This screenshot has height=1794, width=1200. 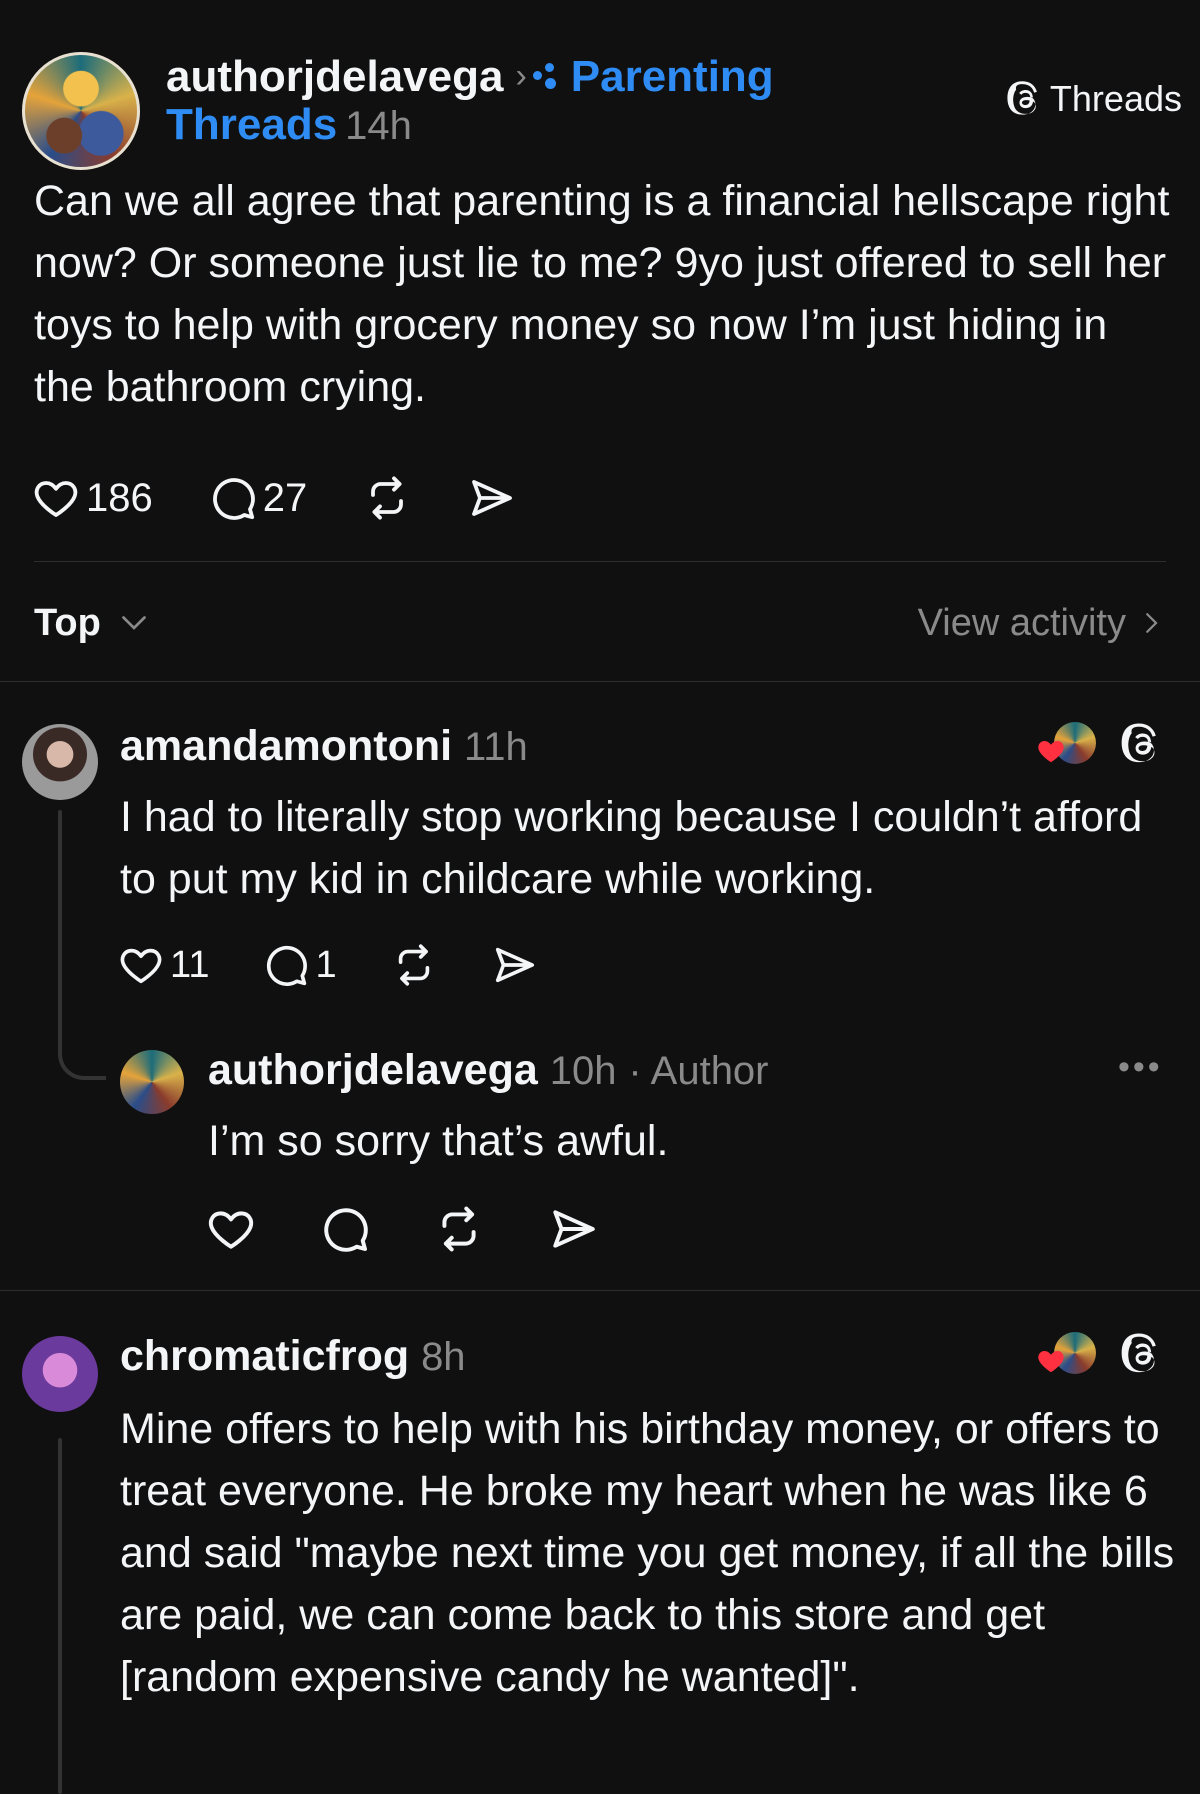 What do you see at coordinates (82, 1045) in the screenshot?
I see `thread-connector-elbow` at bounding box center [82, 1045].